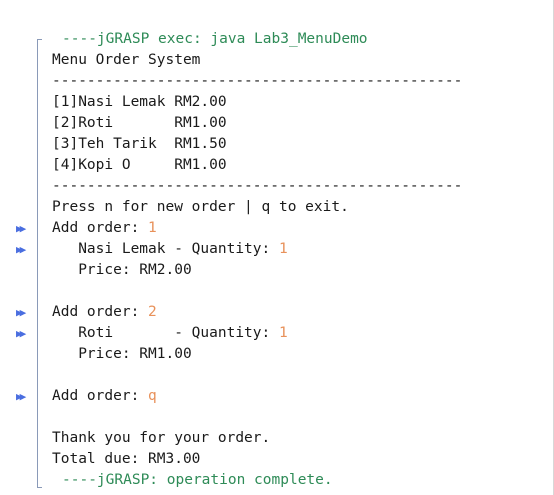 The image size is (554, 495). I want to click on program-title: Menu Order System, so click(126, 60).